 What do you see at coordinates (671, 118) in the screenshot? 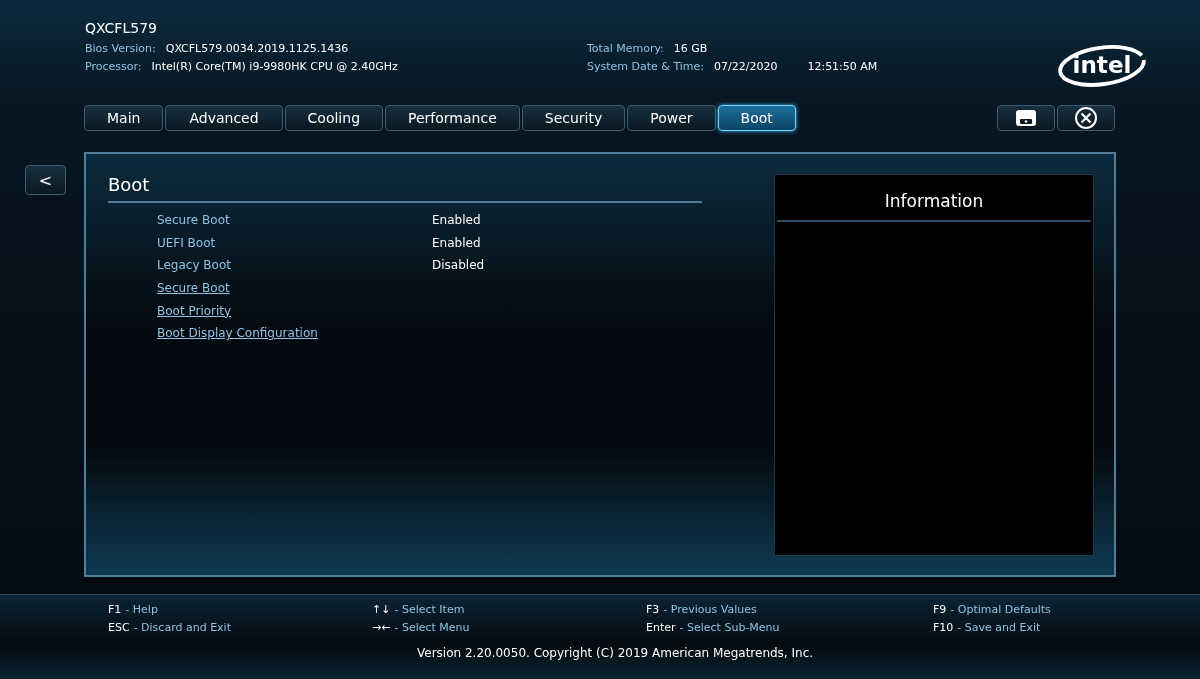
I see `tab: Power` at bounding box center [671, 118].